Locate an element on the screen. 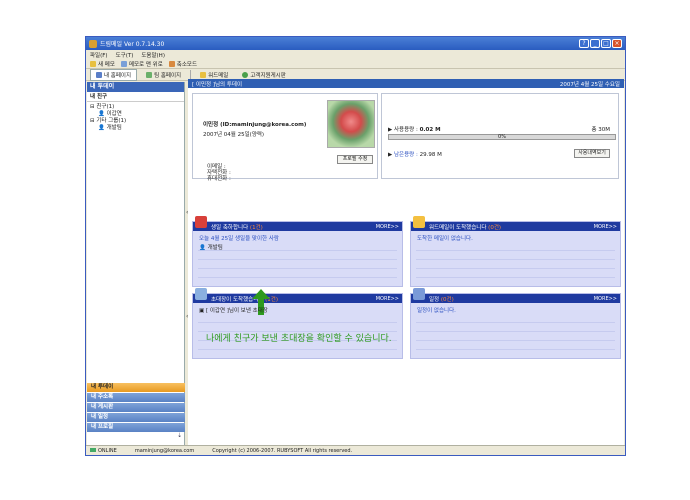  menu-file: 파일(F) is located at coordinates (99, 55).